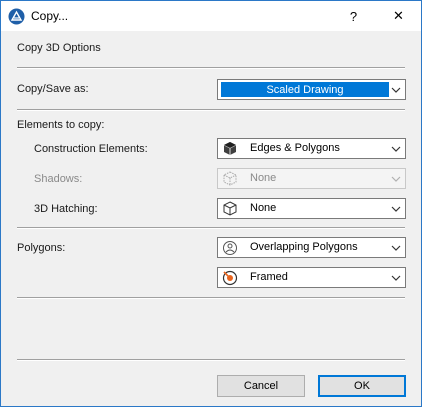  I want to click on archicad-app-icon, so click(16, 16).